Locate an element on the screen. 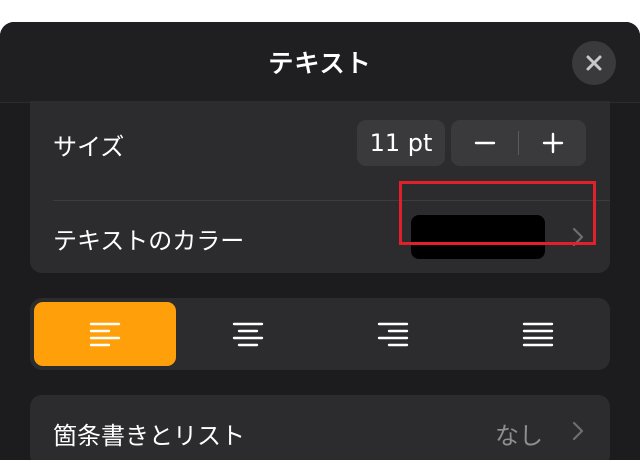  increase-size-button is located at coordinates (552, 143).